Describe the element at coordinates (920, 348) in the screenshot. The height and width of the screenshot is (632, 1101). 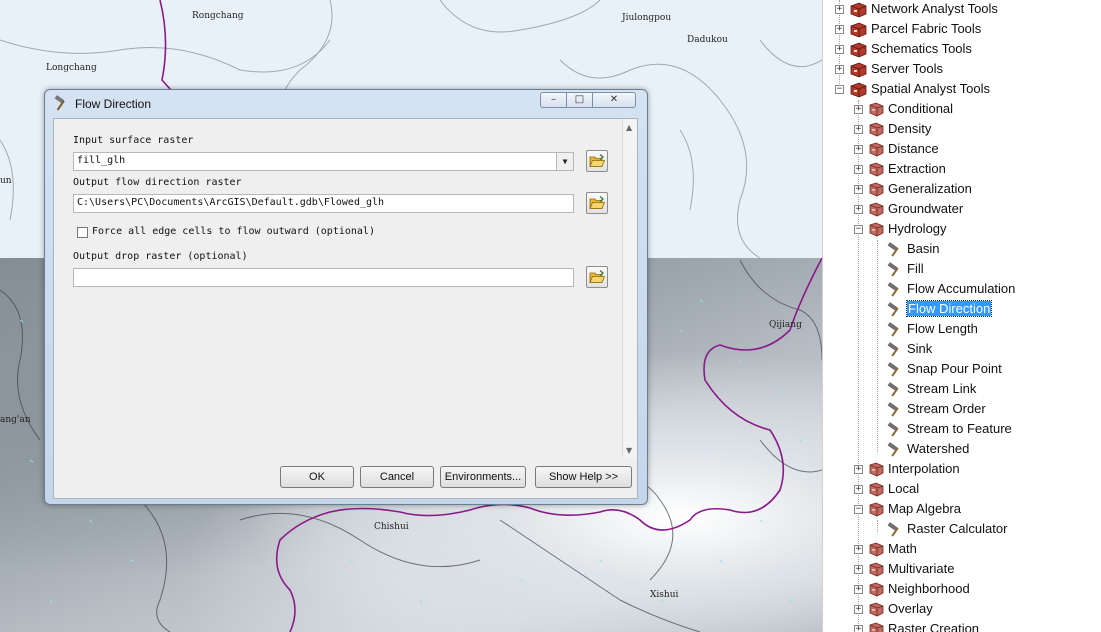
I see `tool-label: Sink` at that location.